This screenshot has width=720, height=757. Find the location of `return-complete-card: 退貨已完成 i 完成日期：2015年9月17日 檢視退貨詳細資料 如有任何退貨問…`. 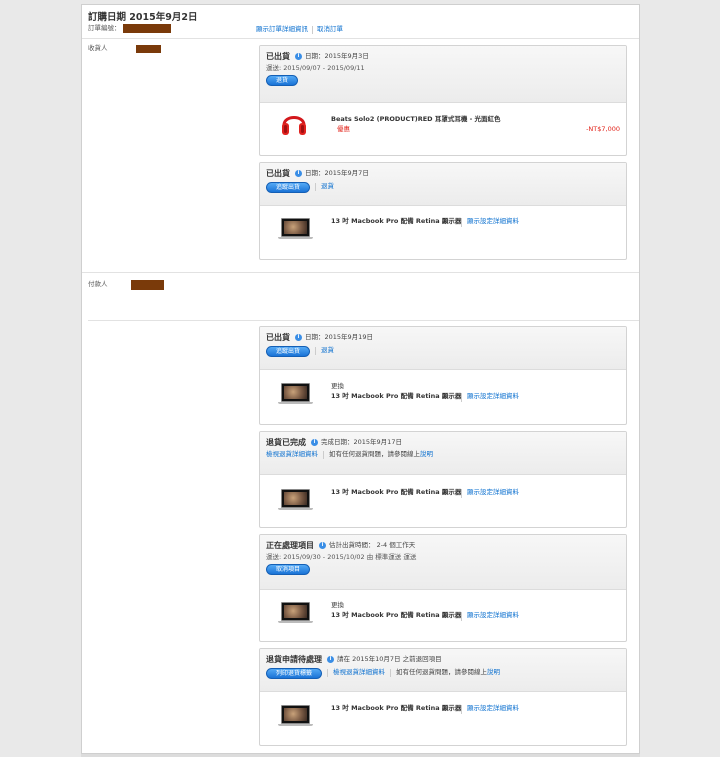

return-complete-card: 退貨已完成 i 完成日期：2015年9月17日 檢視退貨詳細資料 如有任何退貨問… is located at coordinates (443, 479).